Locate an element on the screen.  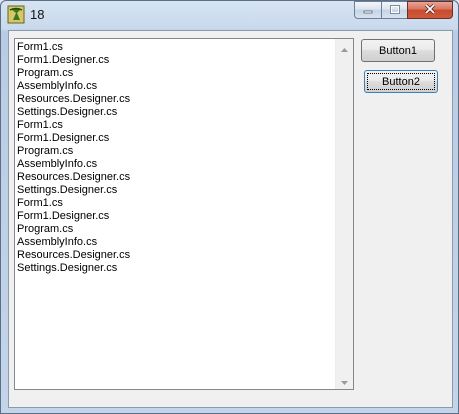
button2: Button2 is located at coordinates (401, 81).